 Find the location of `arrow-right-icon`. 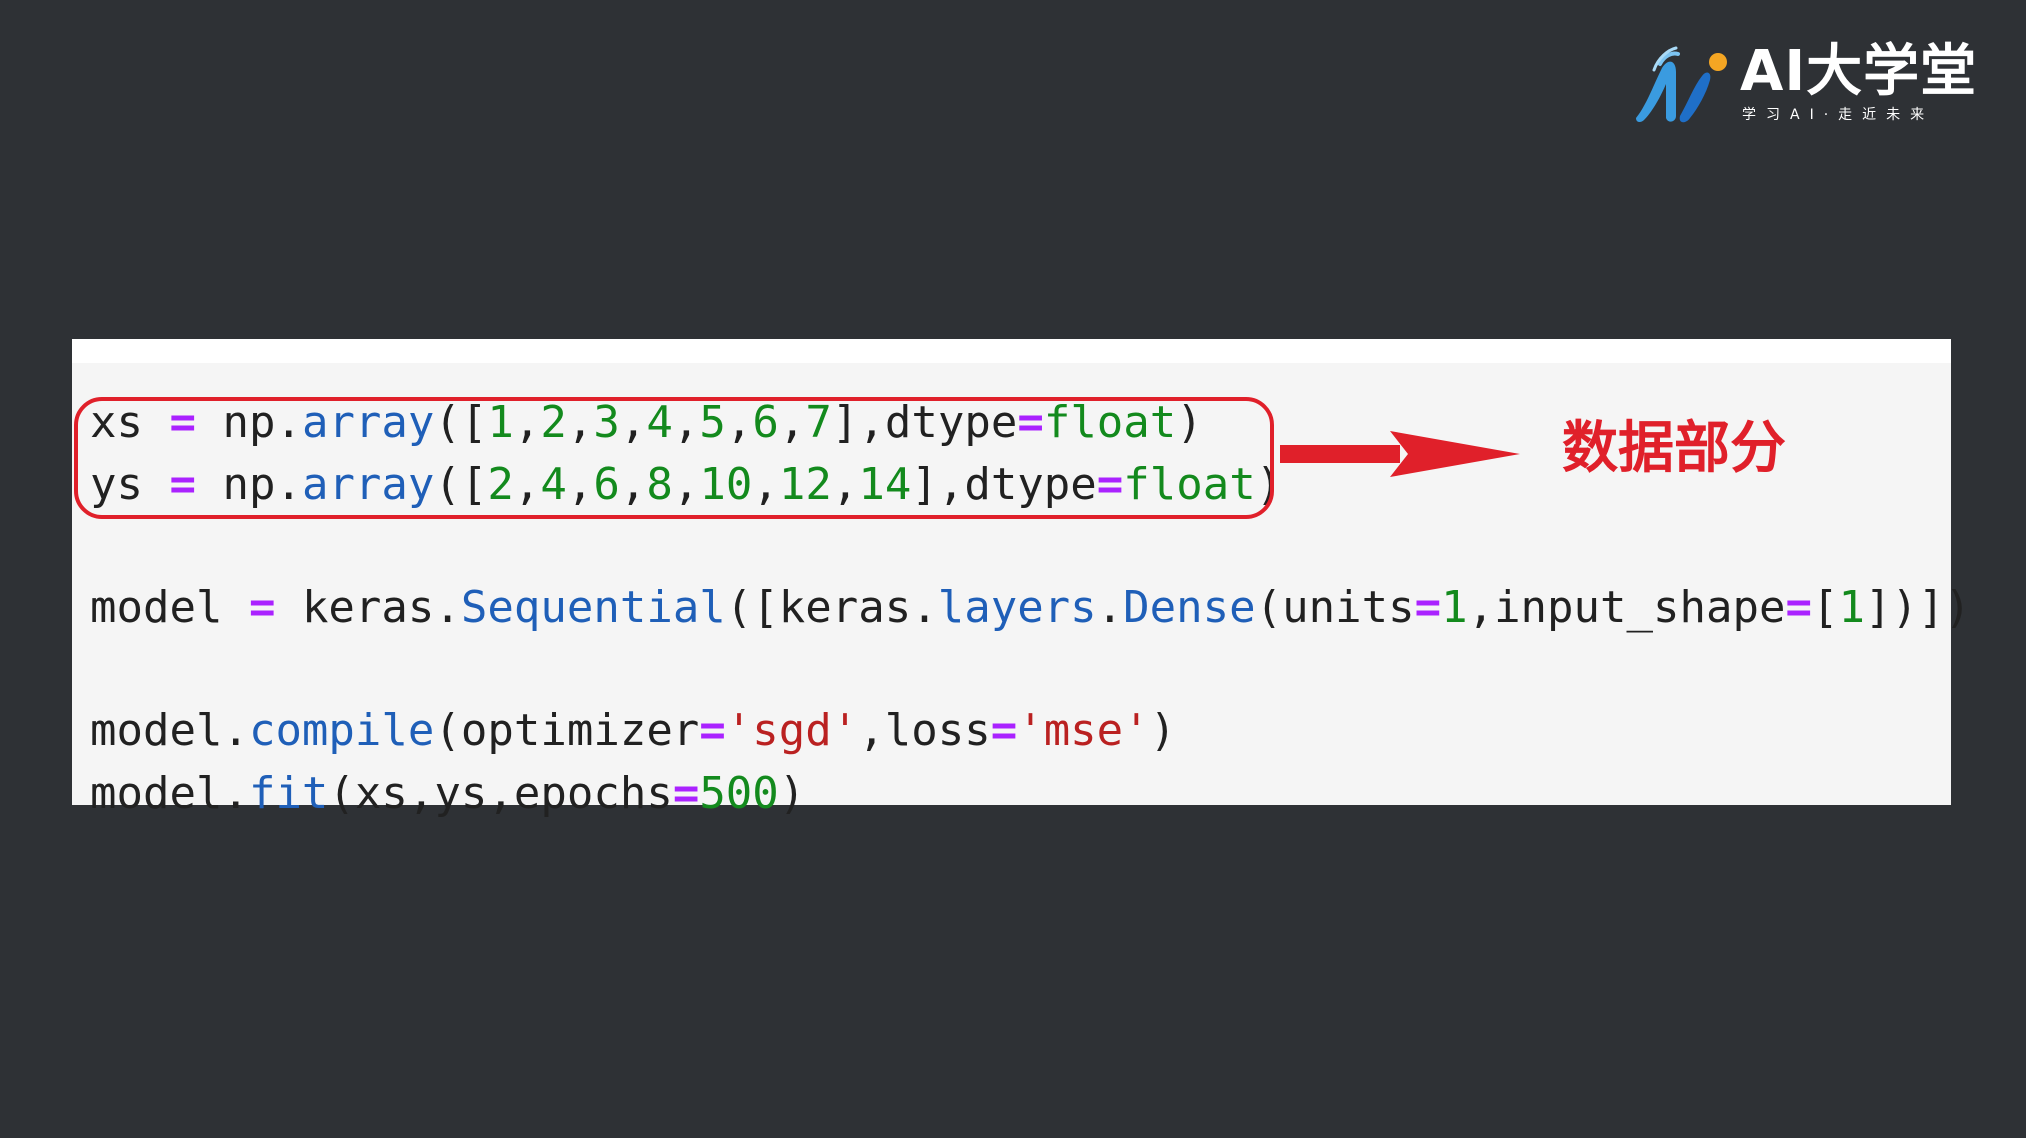

arrow-right-icon is located at coordinates (1400, 454).